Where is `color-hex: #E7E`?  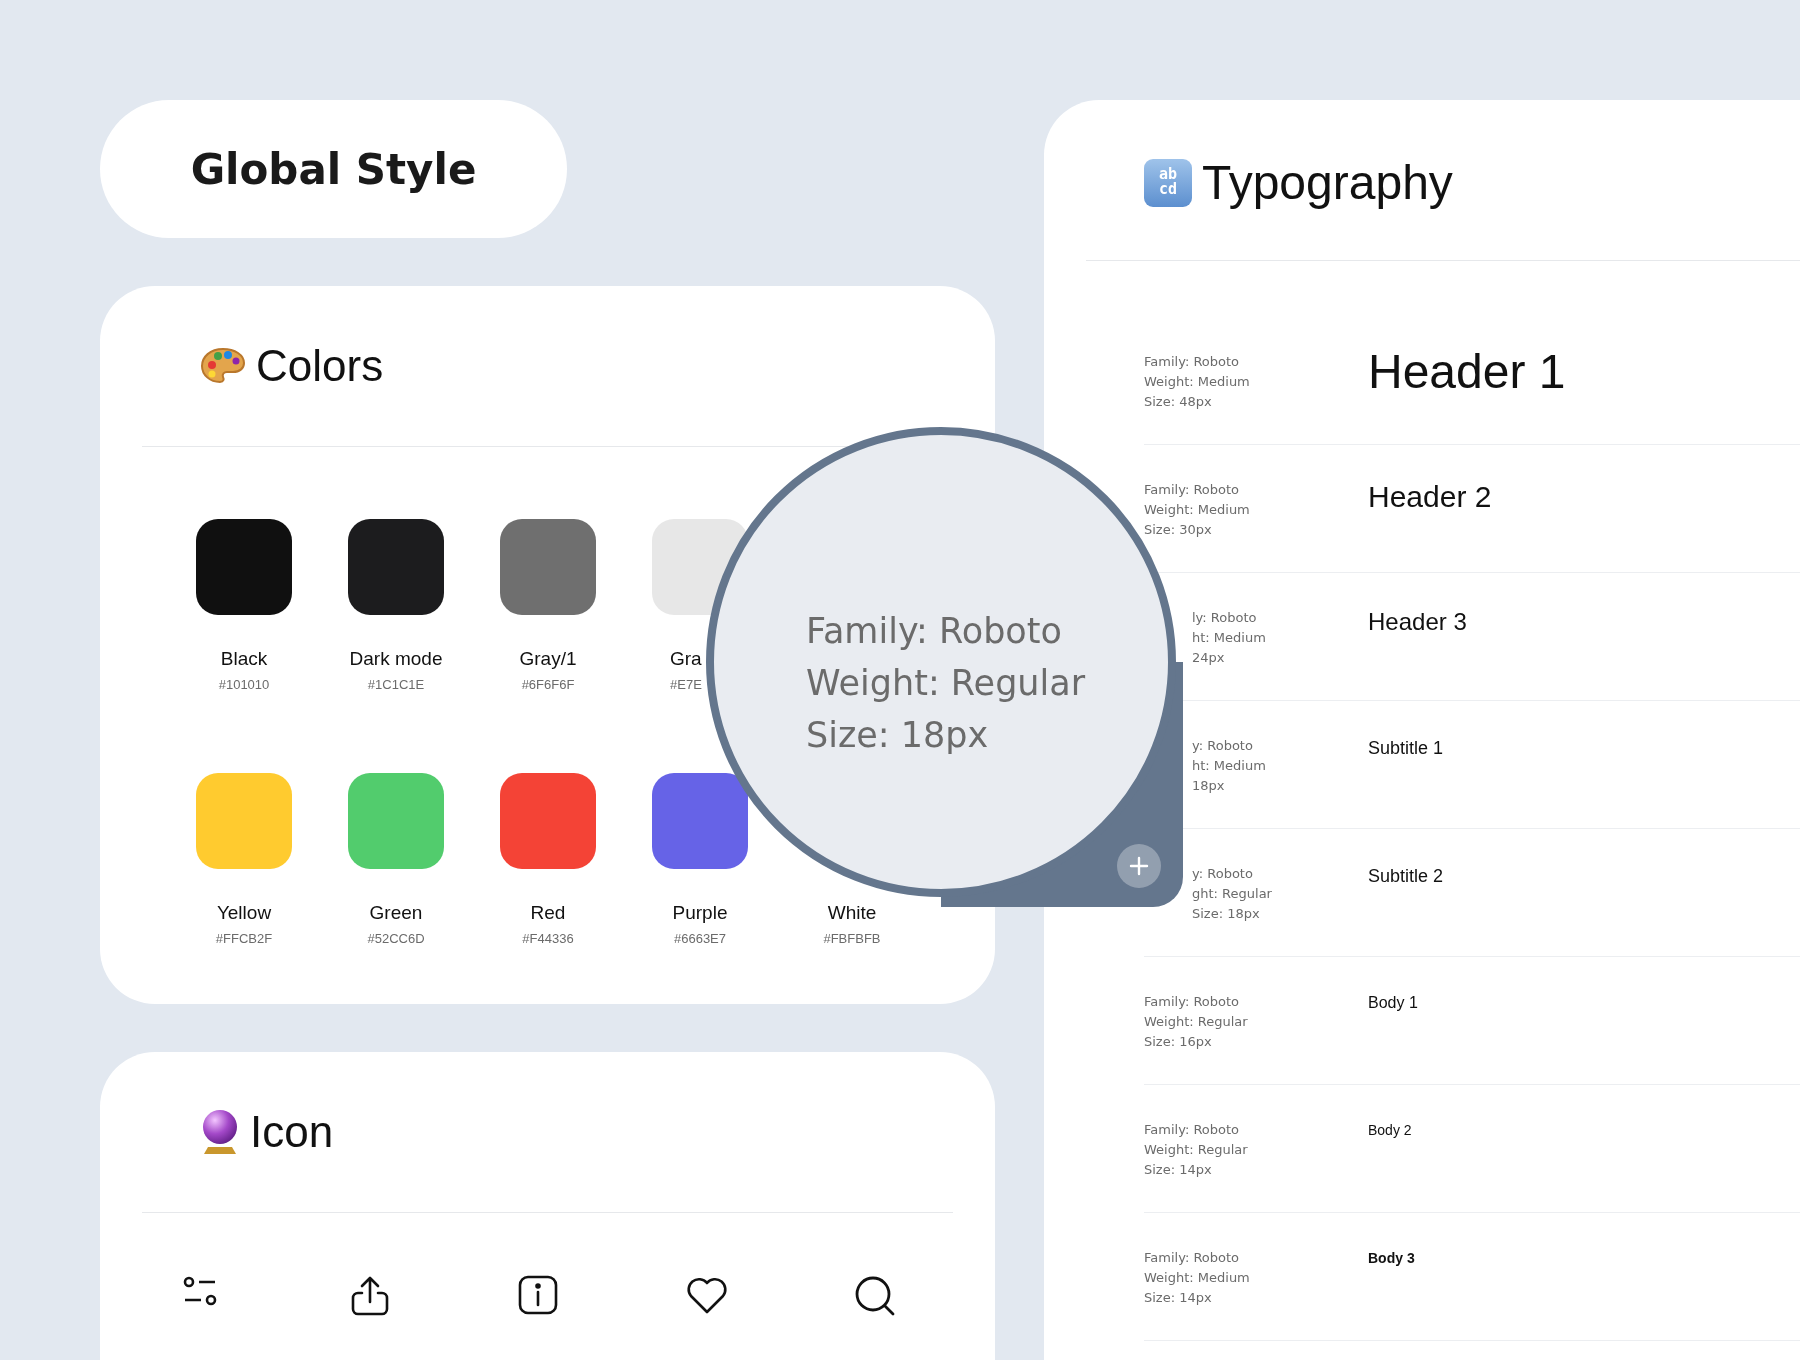 color-hex: #E7E is located at coordinates (686, 684).